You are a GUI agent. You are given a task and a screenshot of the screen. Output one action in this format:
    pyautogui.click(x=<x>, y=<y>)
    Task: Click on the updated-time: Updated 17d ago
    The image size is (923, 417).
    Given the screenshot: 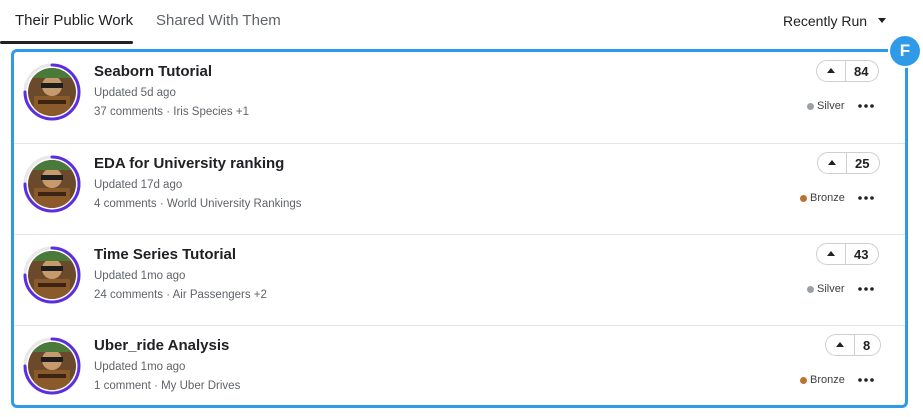 What is the action you would take?
    pyautogui.click(x=138, y=185)
    